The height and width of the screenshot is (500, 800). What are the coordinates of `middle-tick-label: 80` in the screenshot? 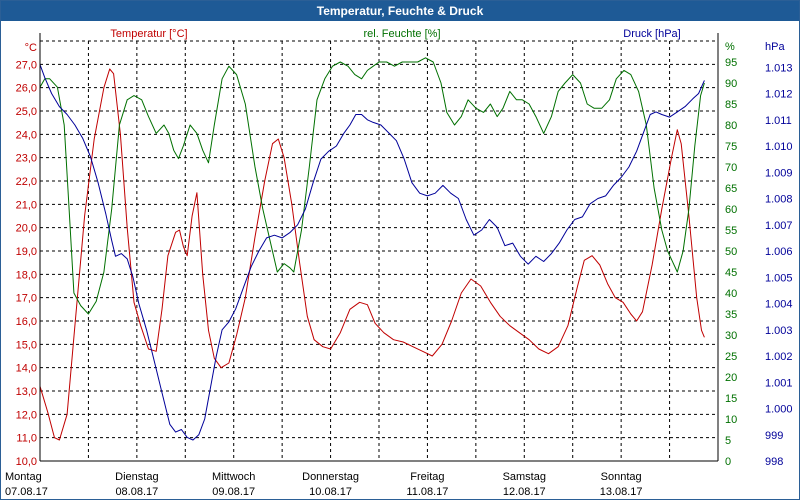 It's located at (731, 126).